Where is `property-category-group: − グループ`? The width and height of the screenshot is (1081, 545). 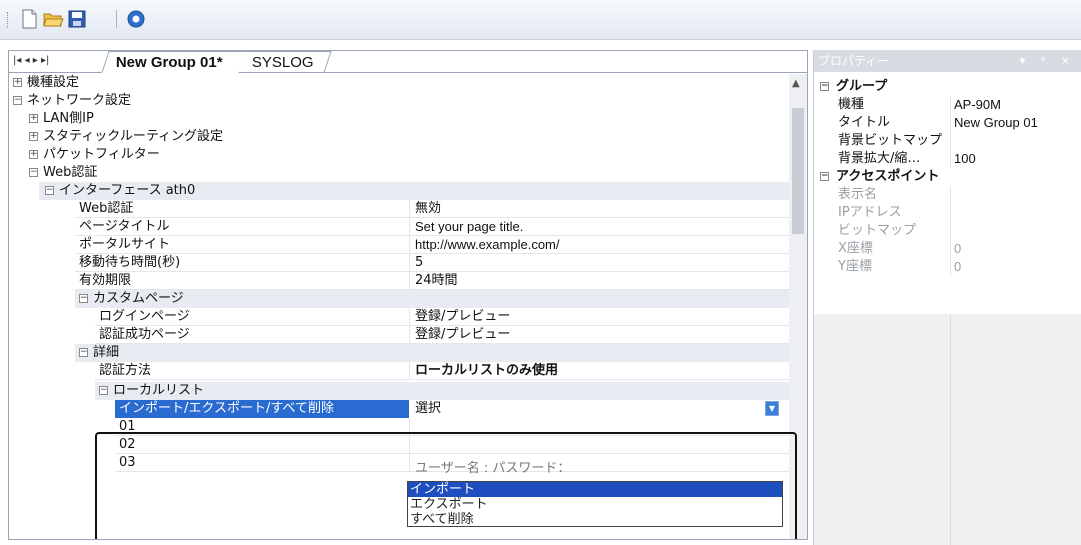
property-category-group: − グループ is located at coordinates (947, 87).